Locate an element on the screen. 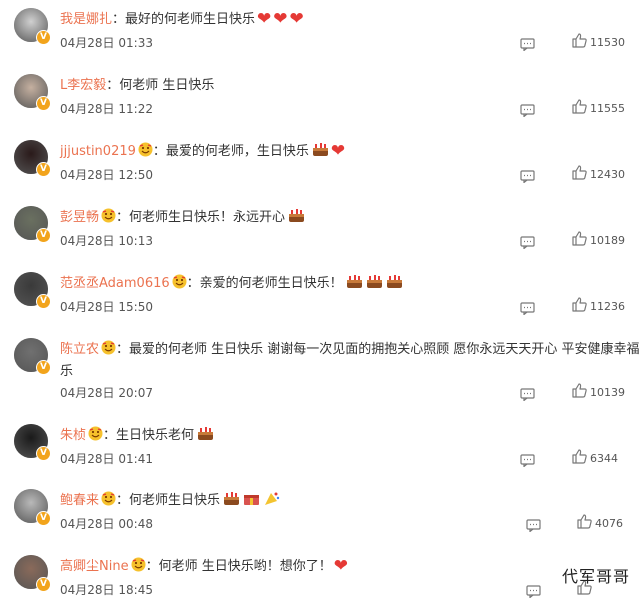 This screenshot has height=615, width=640. username: 彭昱畅 is located at coordinates (79, 217).